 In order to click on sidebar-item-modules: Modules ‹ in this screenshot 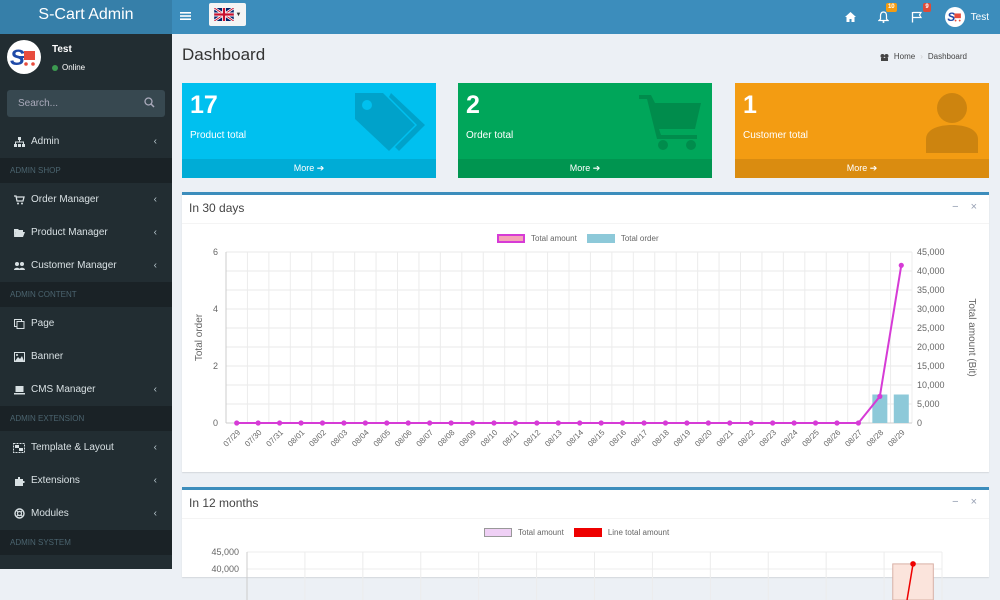, I will do `click(86, 513)`.